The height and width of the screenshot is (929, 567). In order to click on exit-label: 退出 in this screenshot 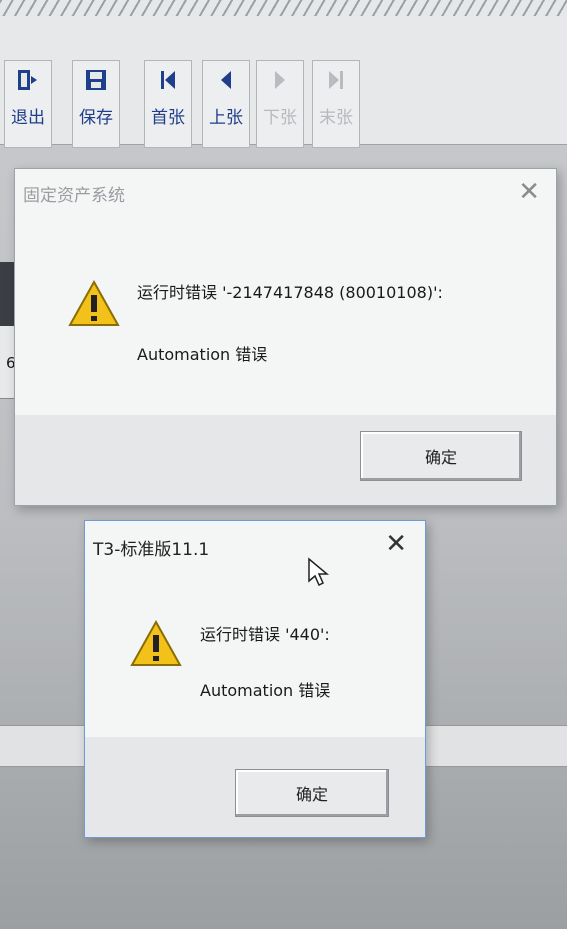, I will do `click(28, 118)`.